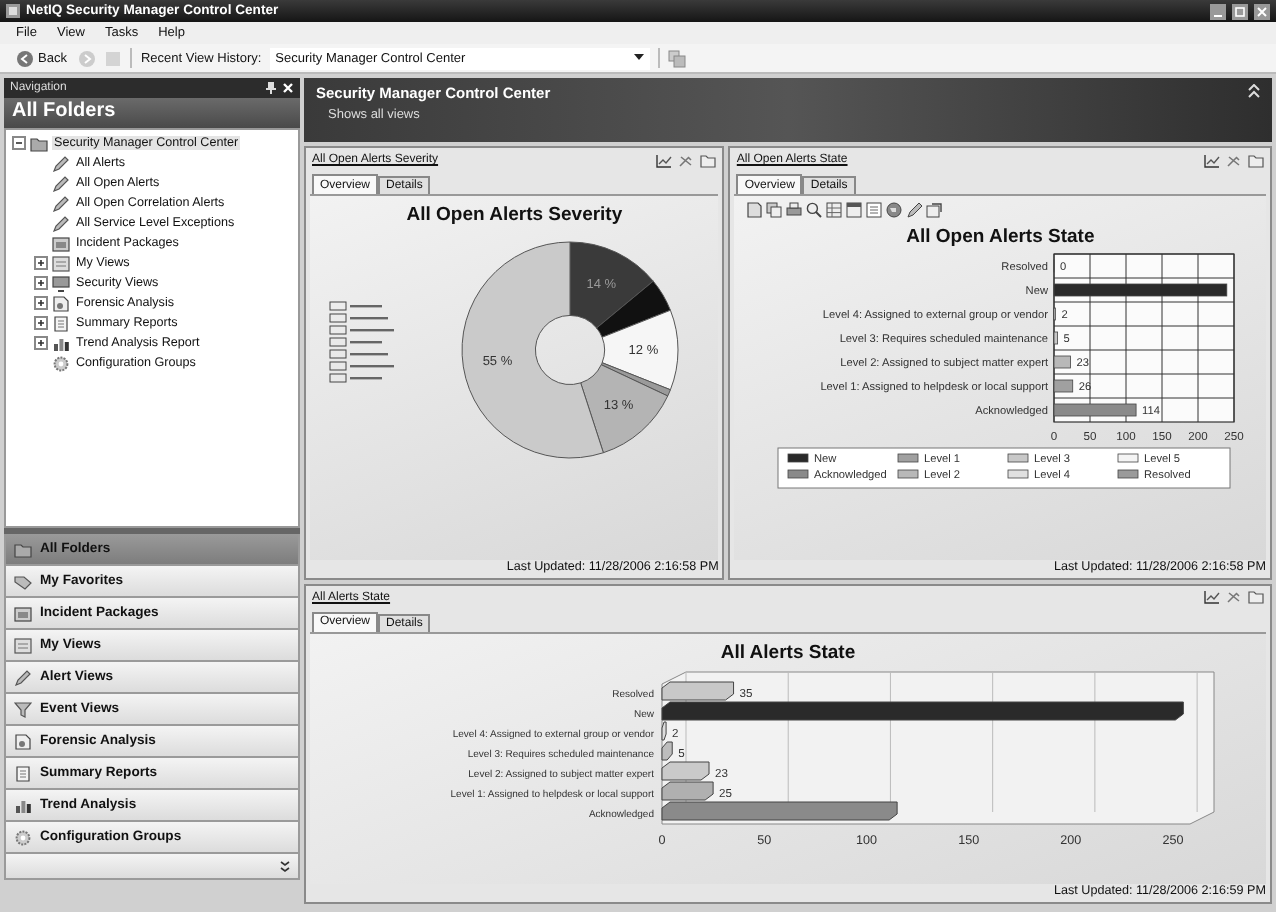  I want to click on chart-title: All Alerts State, so click(788, 651).